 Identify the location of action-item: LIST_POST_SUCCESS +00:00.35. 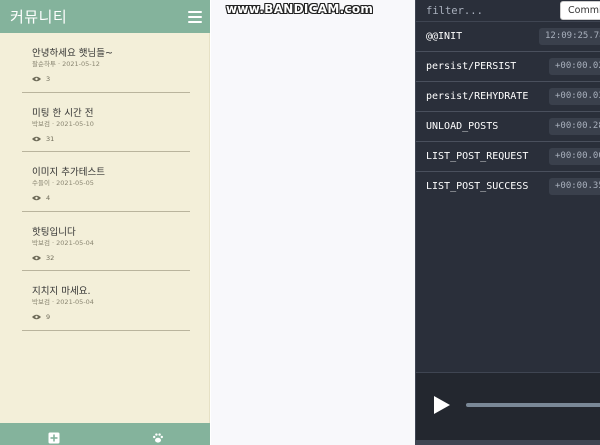
(508, 187).